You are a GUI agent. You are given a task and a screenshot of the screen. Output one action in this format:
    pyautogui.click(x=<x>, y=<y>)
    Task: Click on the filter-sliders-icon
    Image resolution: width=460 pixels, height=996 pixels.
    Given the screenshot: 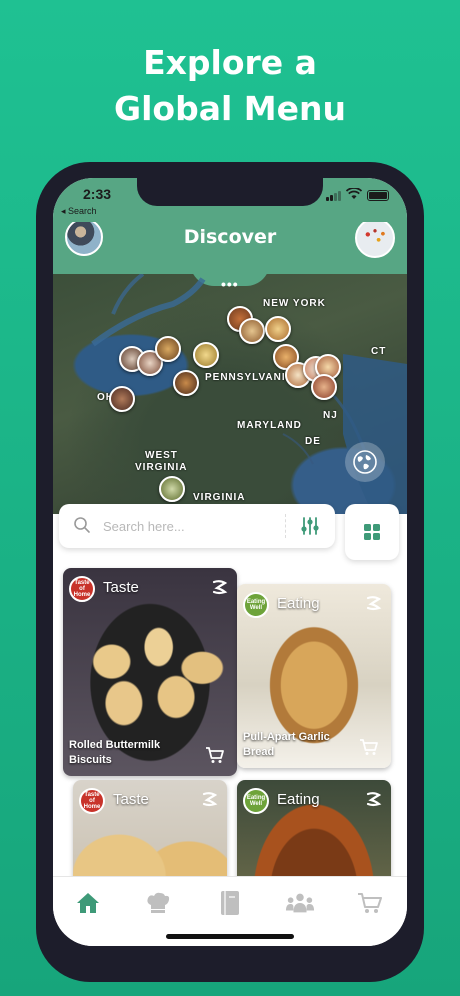 What is the action you would take?
    pyautogui.click(x=310, y=526)
    